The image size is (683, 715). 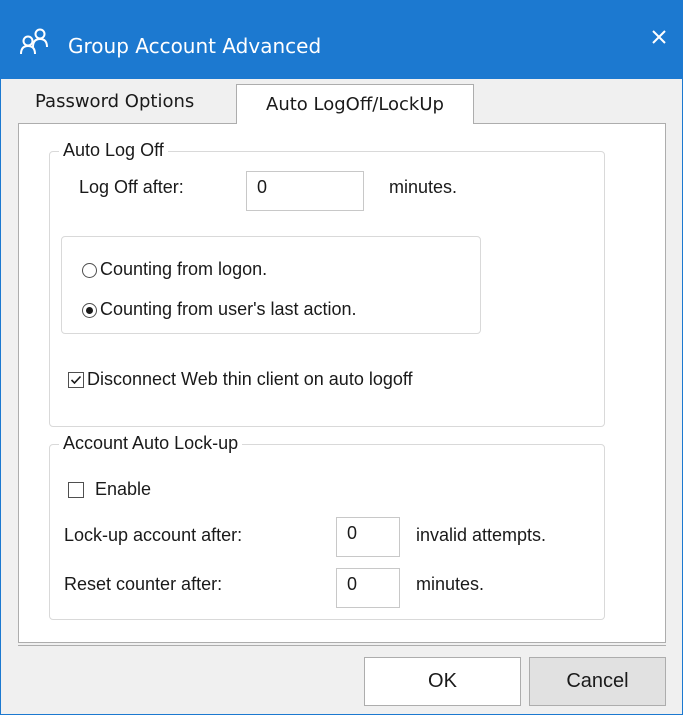 What do you see at coordinates (305, 191) in the screenshot?
I see `log-off-after-input: 0` at bounding box center [305, 191].